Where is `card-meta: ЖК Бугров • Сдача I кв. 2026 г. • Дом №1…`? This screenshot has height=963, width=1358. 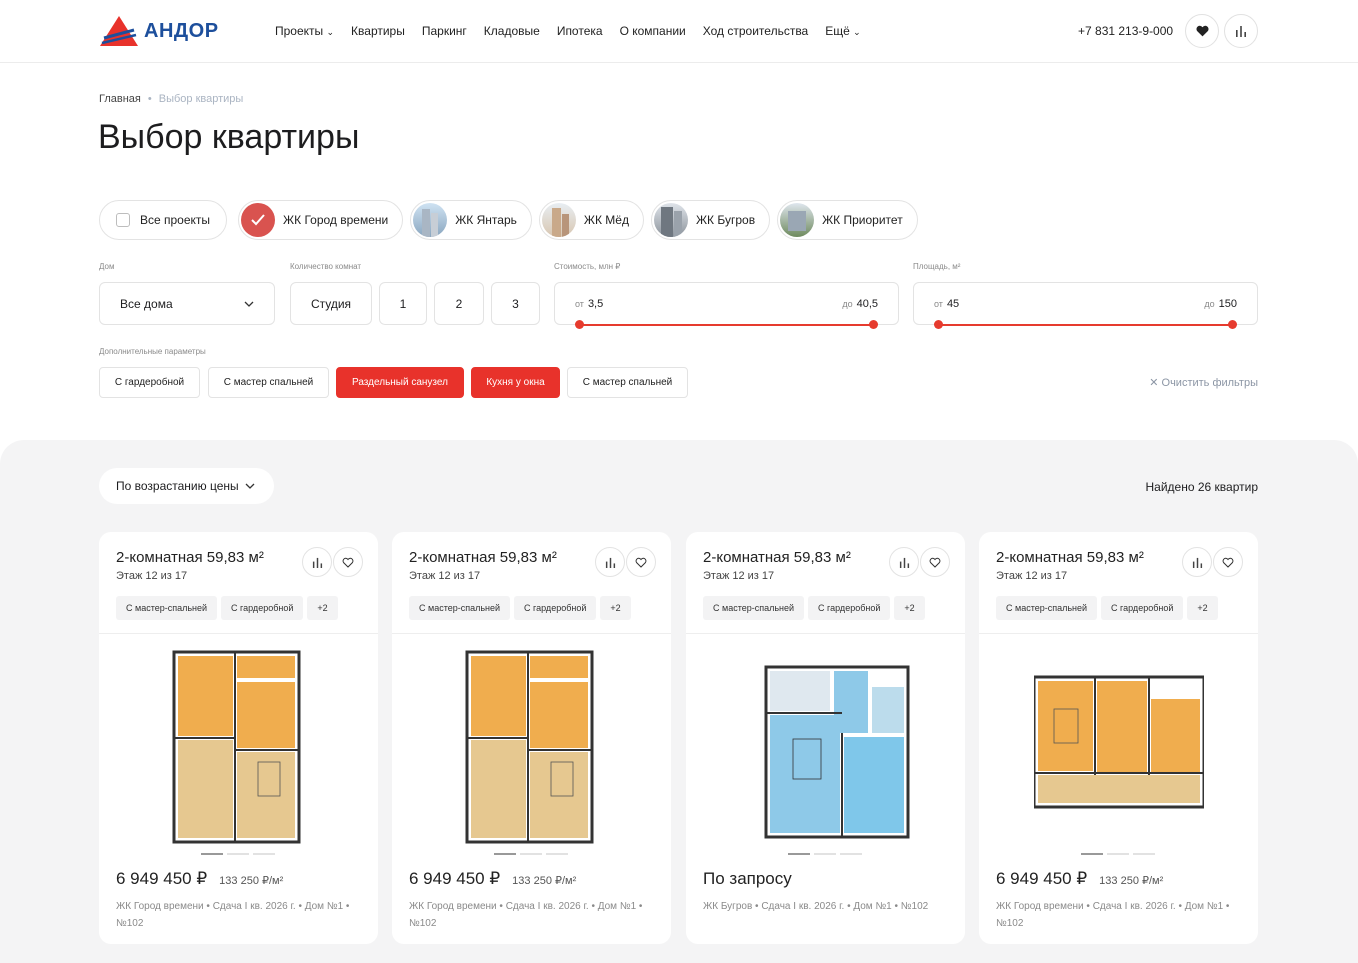 card-meta: ЖК Бугров • Сдача I кв. 2026 г. • Дом №1… is located at coordinates (816, 906).